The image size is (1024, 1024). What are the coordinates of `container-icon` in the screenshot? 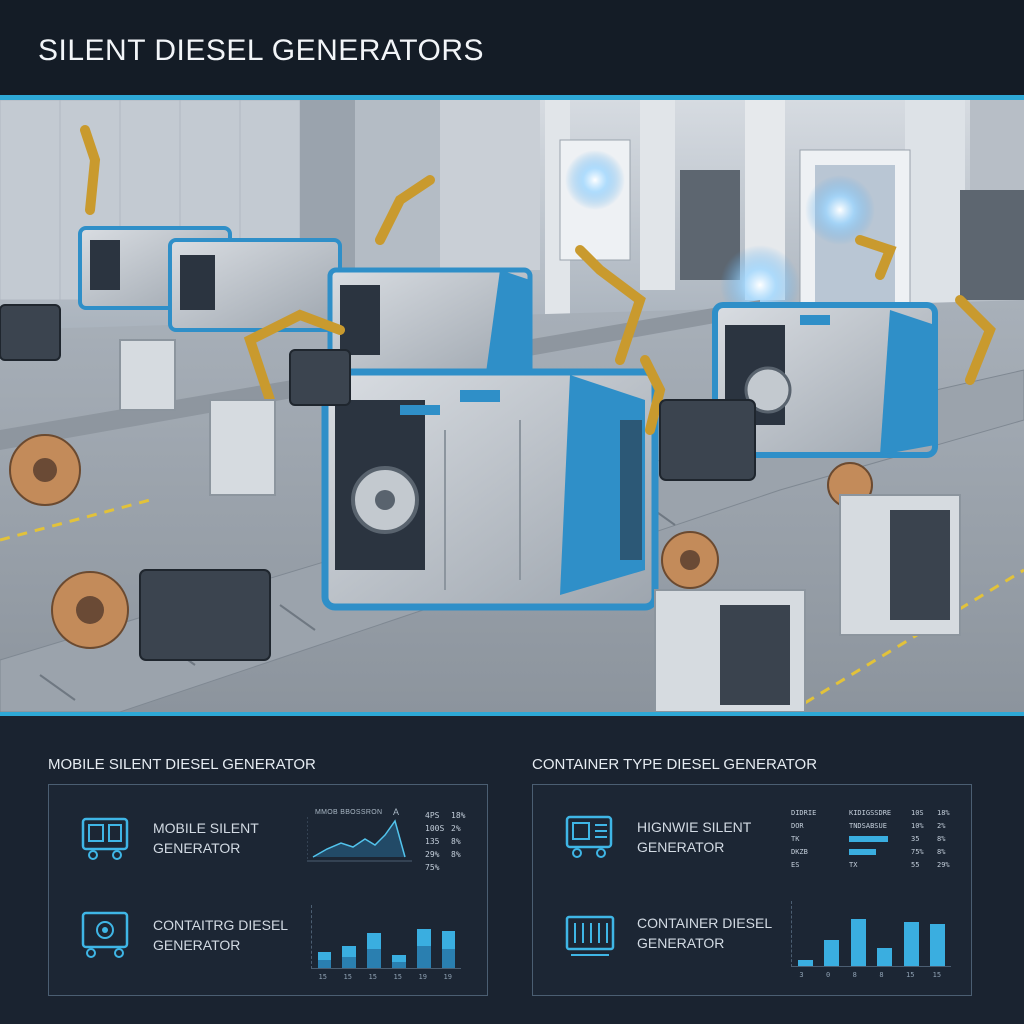 It's located at (590, 935).